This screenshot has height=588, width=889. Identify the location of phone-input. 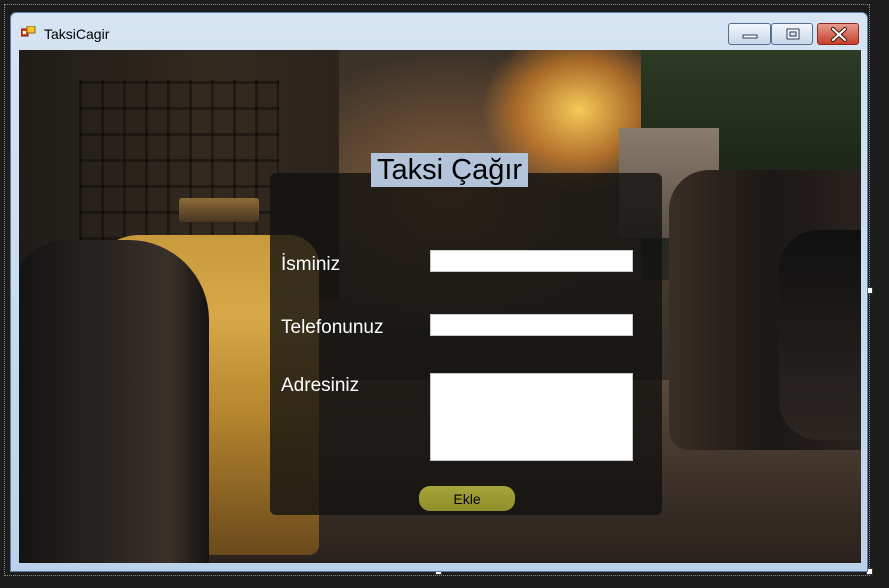
(531, 325).